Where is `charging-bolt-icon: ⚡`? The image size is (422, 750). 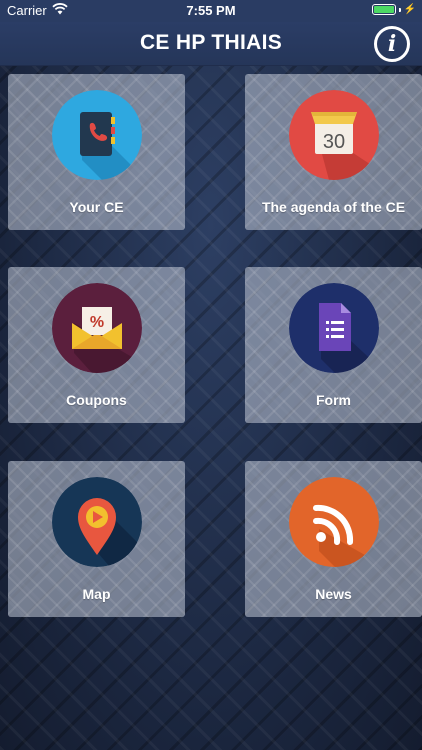
charging-bolt-icon: ⚡ is located at coordinates (409, 9).